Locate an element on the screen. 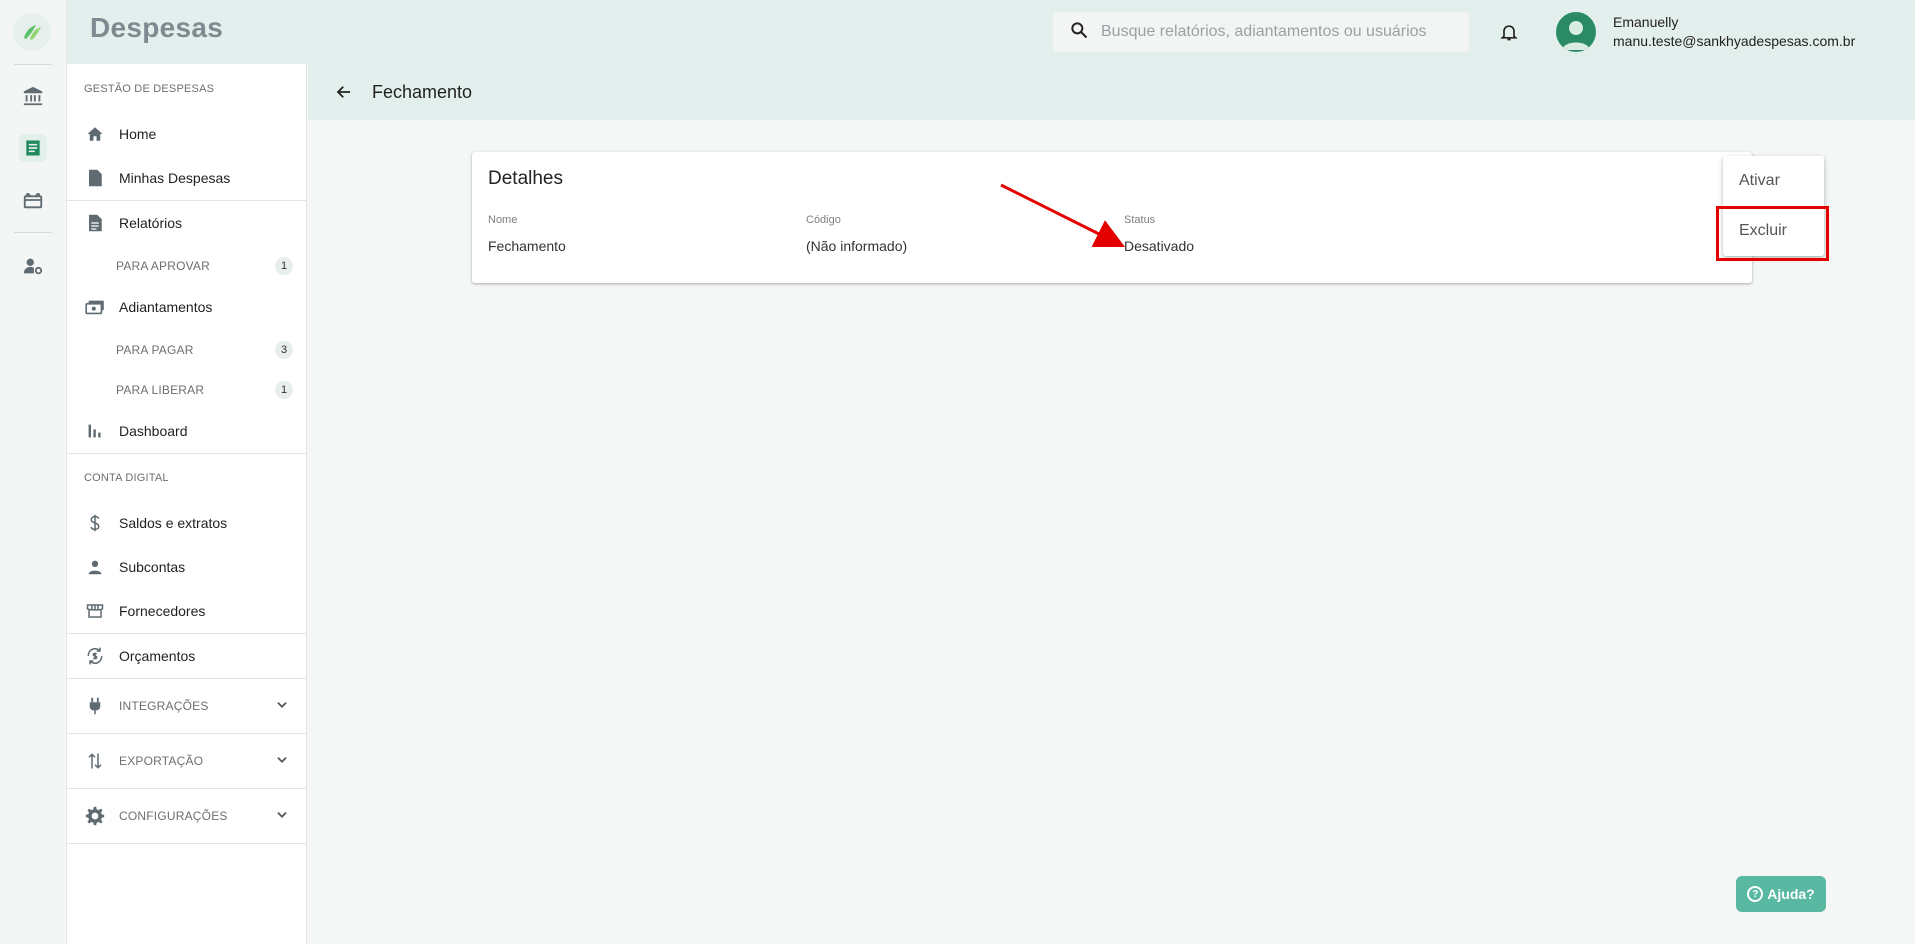 Image resolution: width=1915 pixels, height=944 pixels. sidebar-group-exportacao: EXPORTAÇÃO is located at coordinates (187, 761).